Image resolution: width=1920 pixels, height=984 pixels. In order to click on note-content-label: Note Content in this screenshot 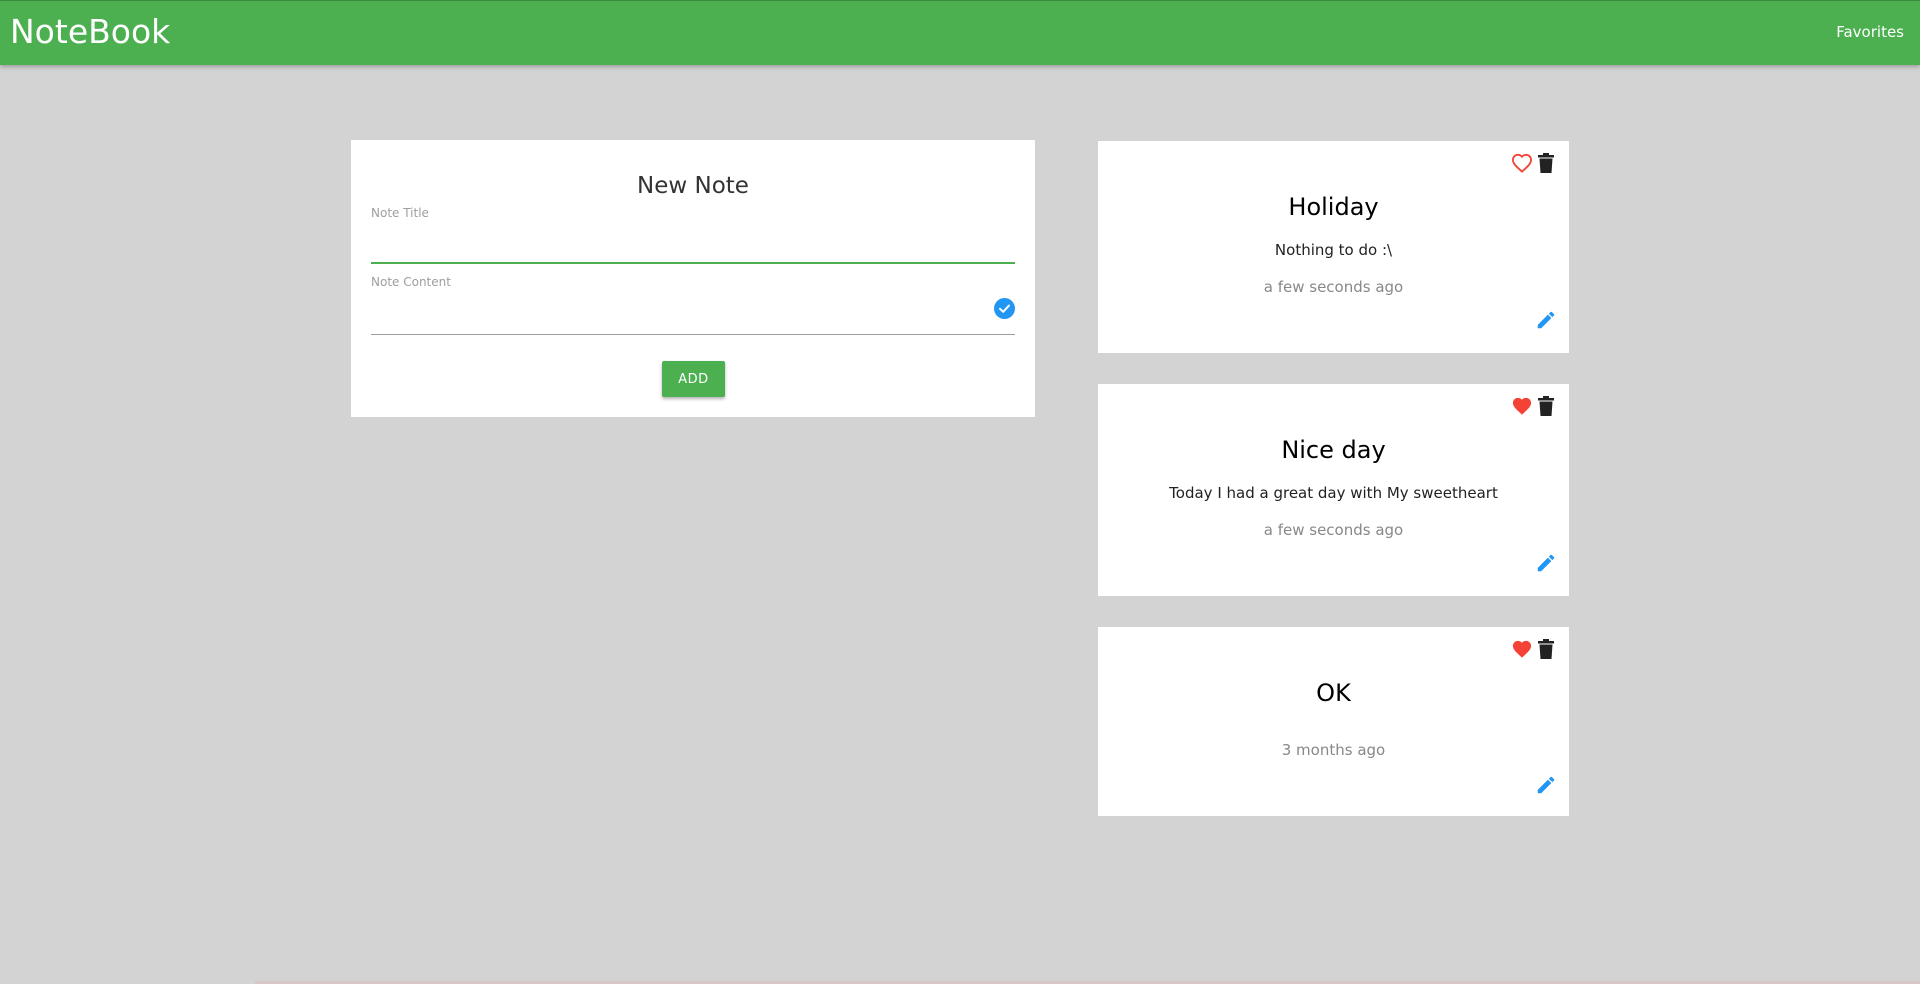, I will do `click(411, 282)`.